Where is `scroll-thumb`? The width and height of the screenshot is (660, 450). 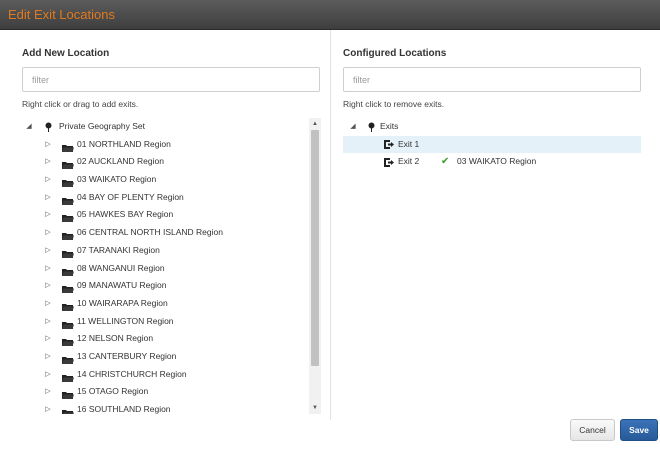
scroll-thumb is located at coordinates (315, 248).